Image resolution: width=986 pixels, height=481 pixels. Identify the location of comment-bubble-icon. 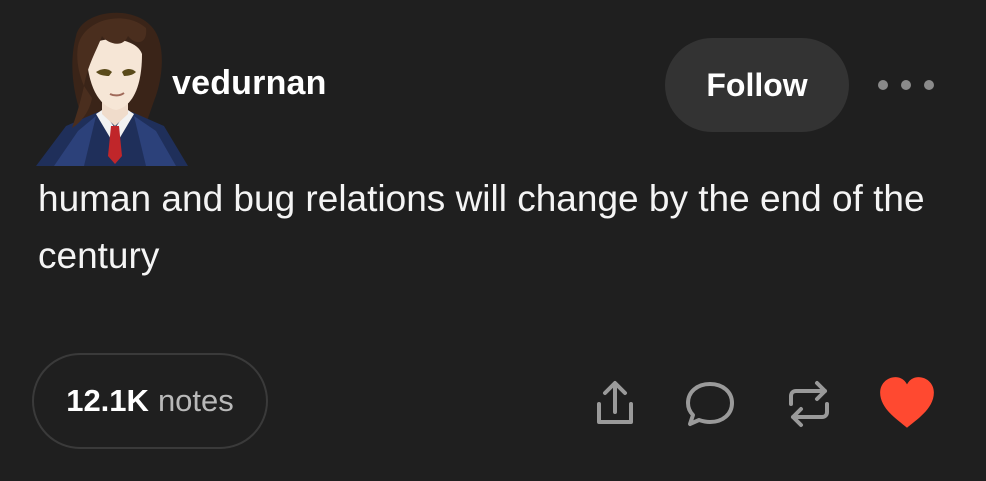
(710, 404).